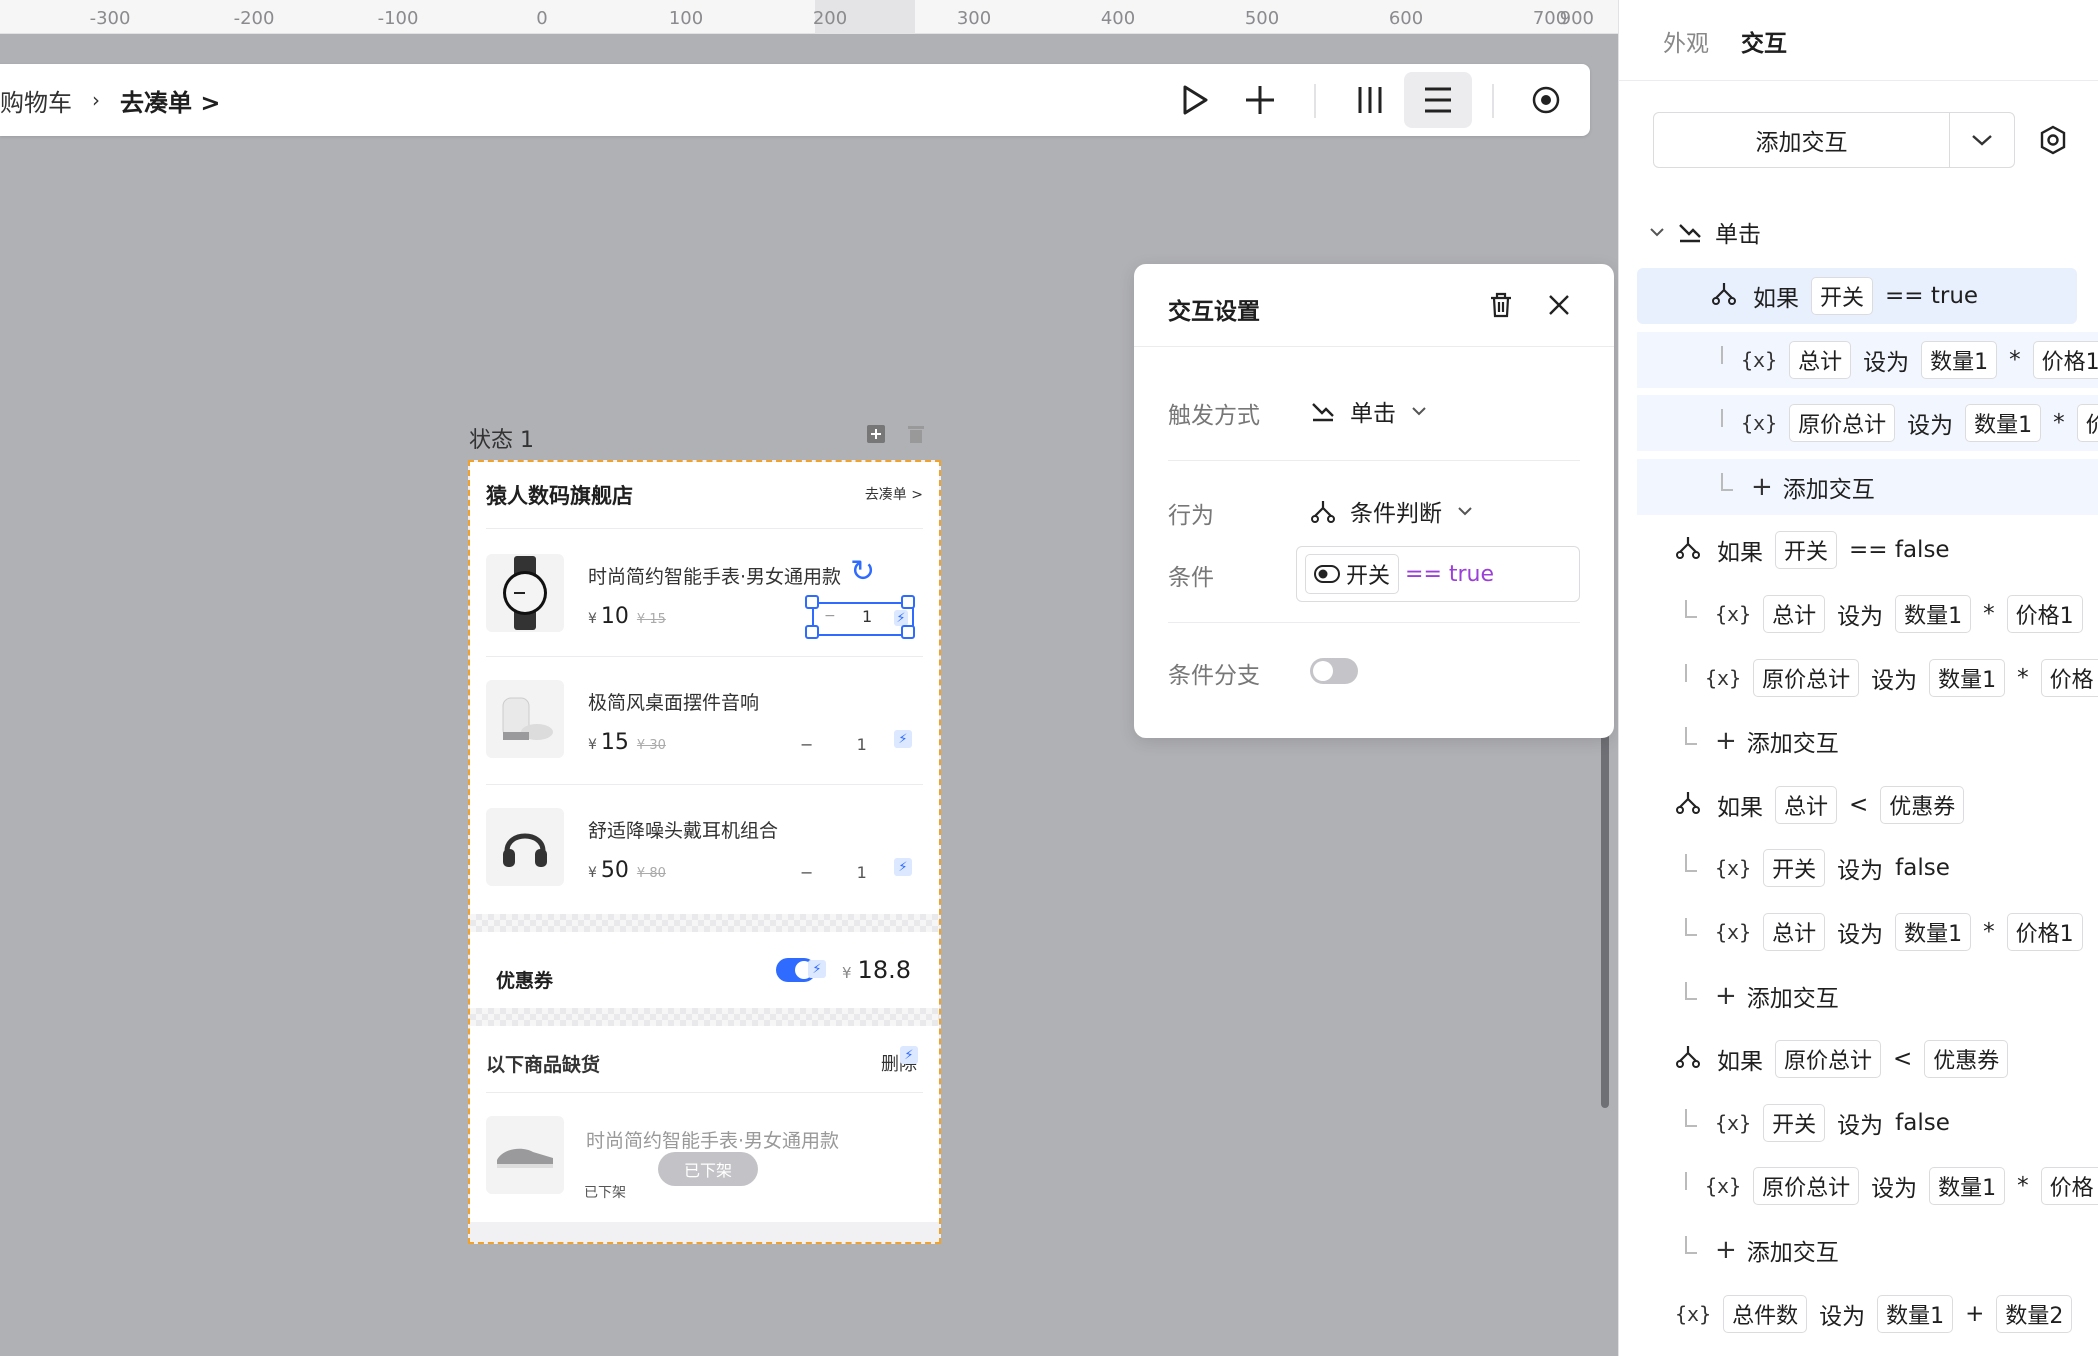 Image resolution: width=2098 pixels, height=1356 pixels. What do you see at coordinates (1191, 578) in the screenshot?
I see `condition-label: 条件` at bounding box center [1191, 578].